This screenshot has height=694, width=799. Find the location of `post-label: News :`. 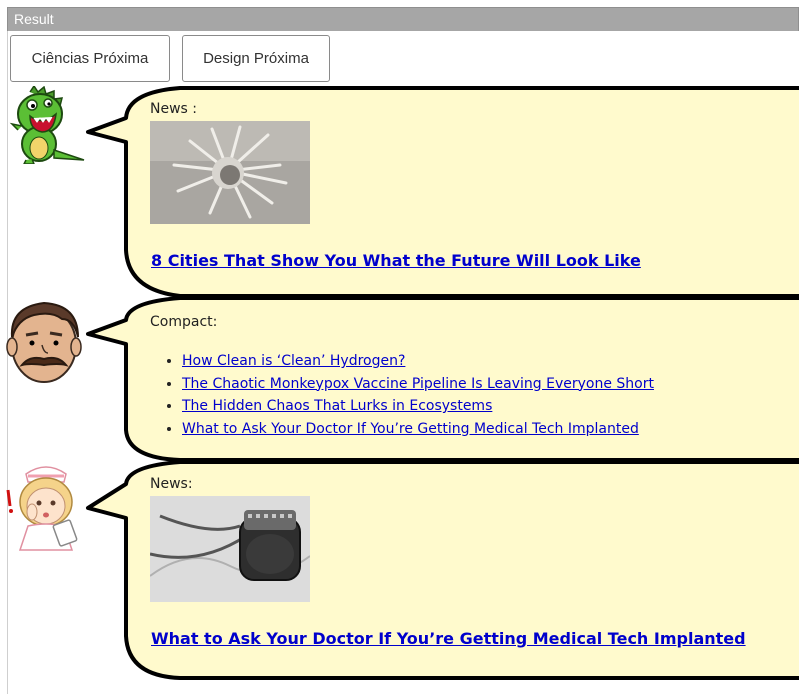

post-label: News : is located at coordinates (173, 109).